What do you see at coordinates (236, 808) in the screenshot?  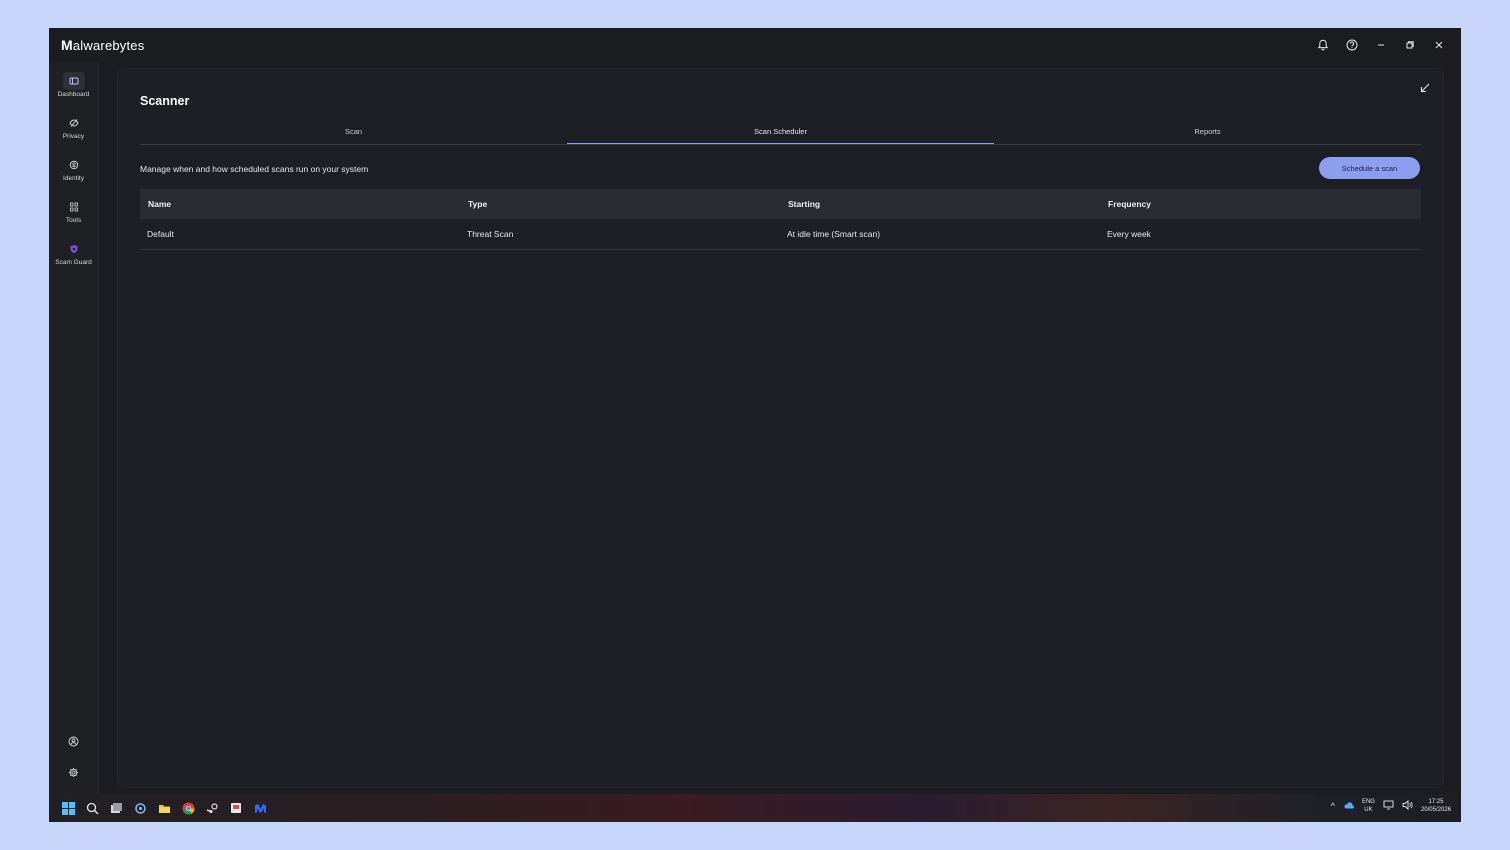 I see `snipping-tool-icon` at bounding box center [236, 808].